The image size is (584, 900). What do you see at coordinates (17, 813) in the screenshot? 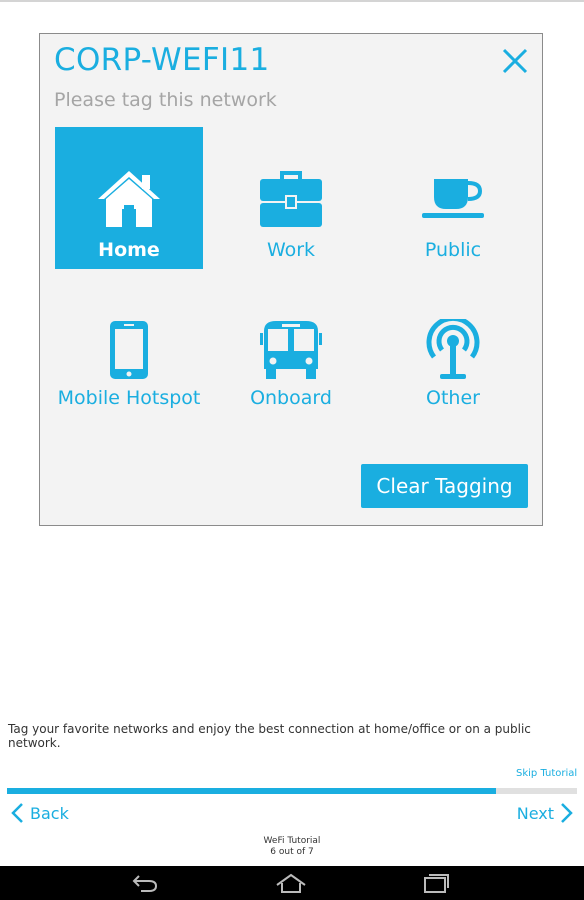
I see `chevron-left-icon` at bounding box center [17, 813].